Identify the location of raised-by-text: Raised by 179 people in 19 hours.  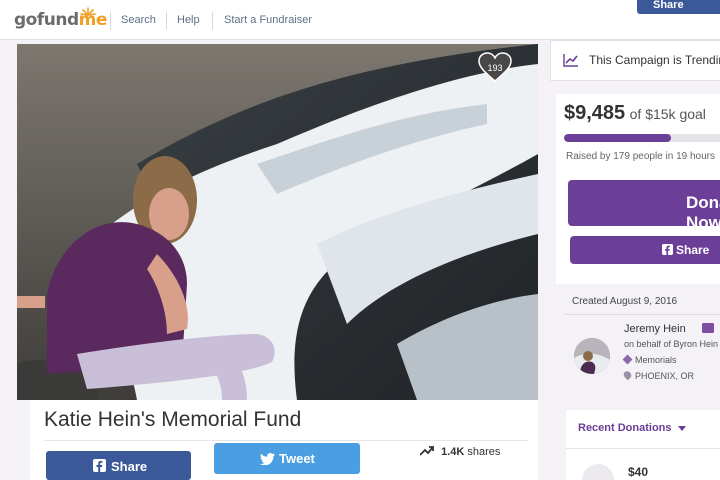
(640, 156).